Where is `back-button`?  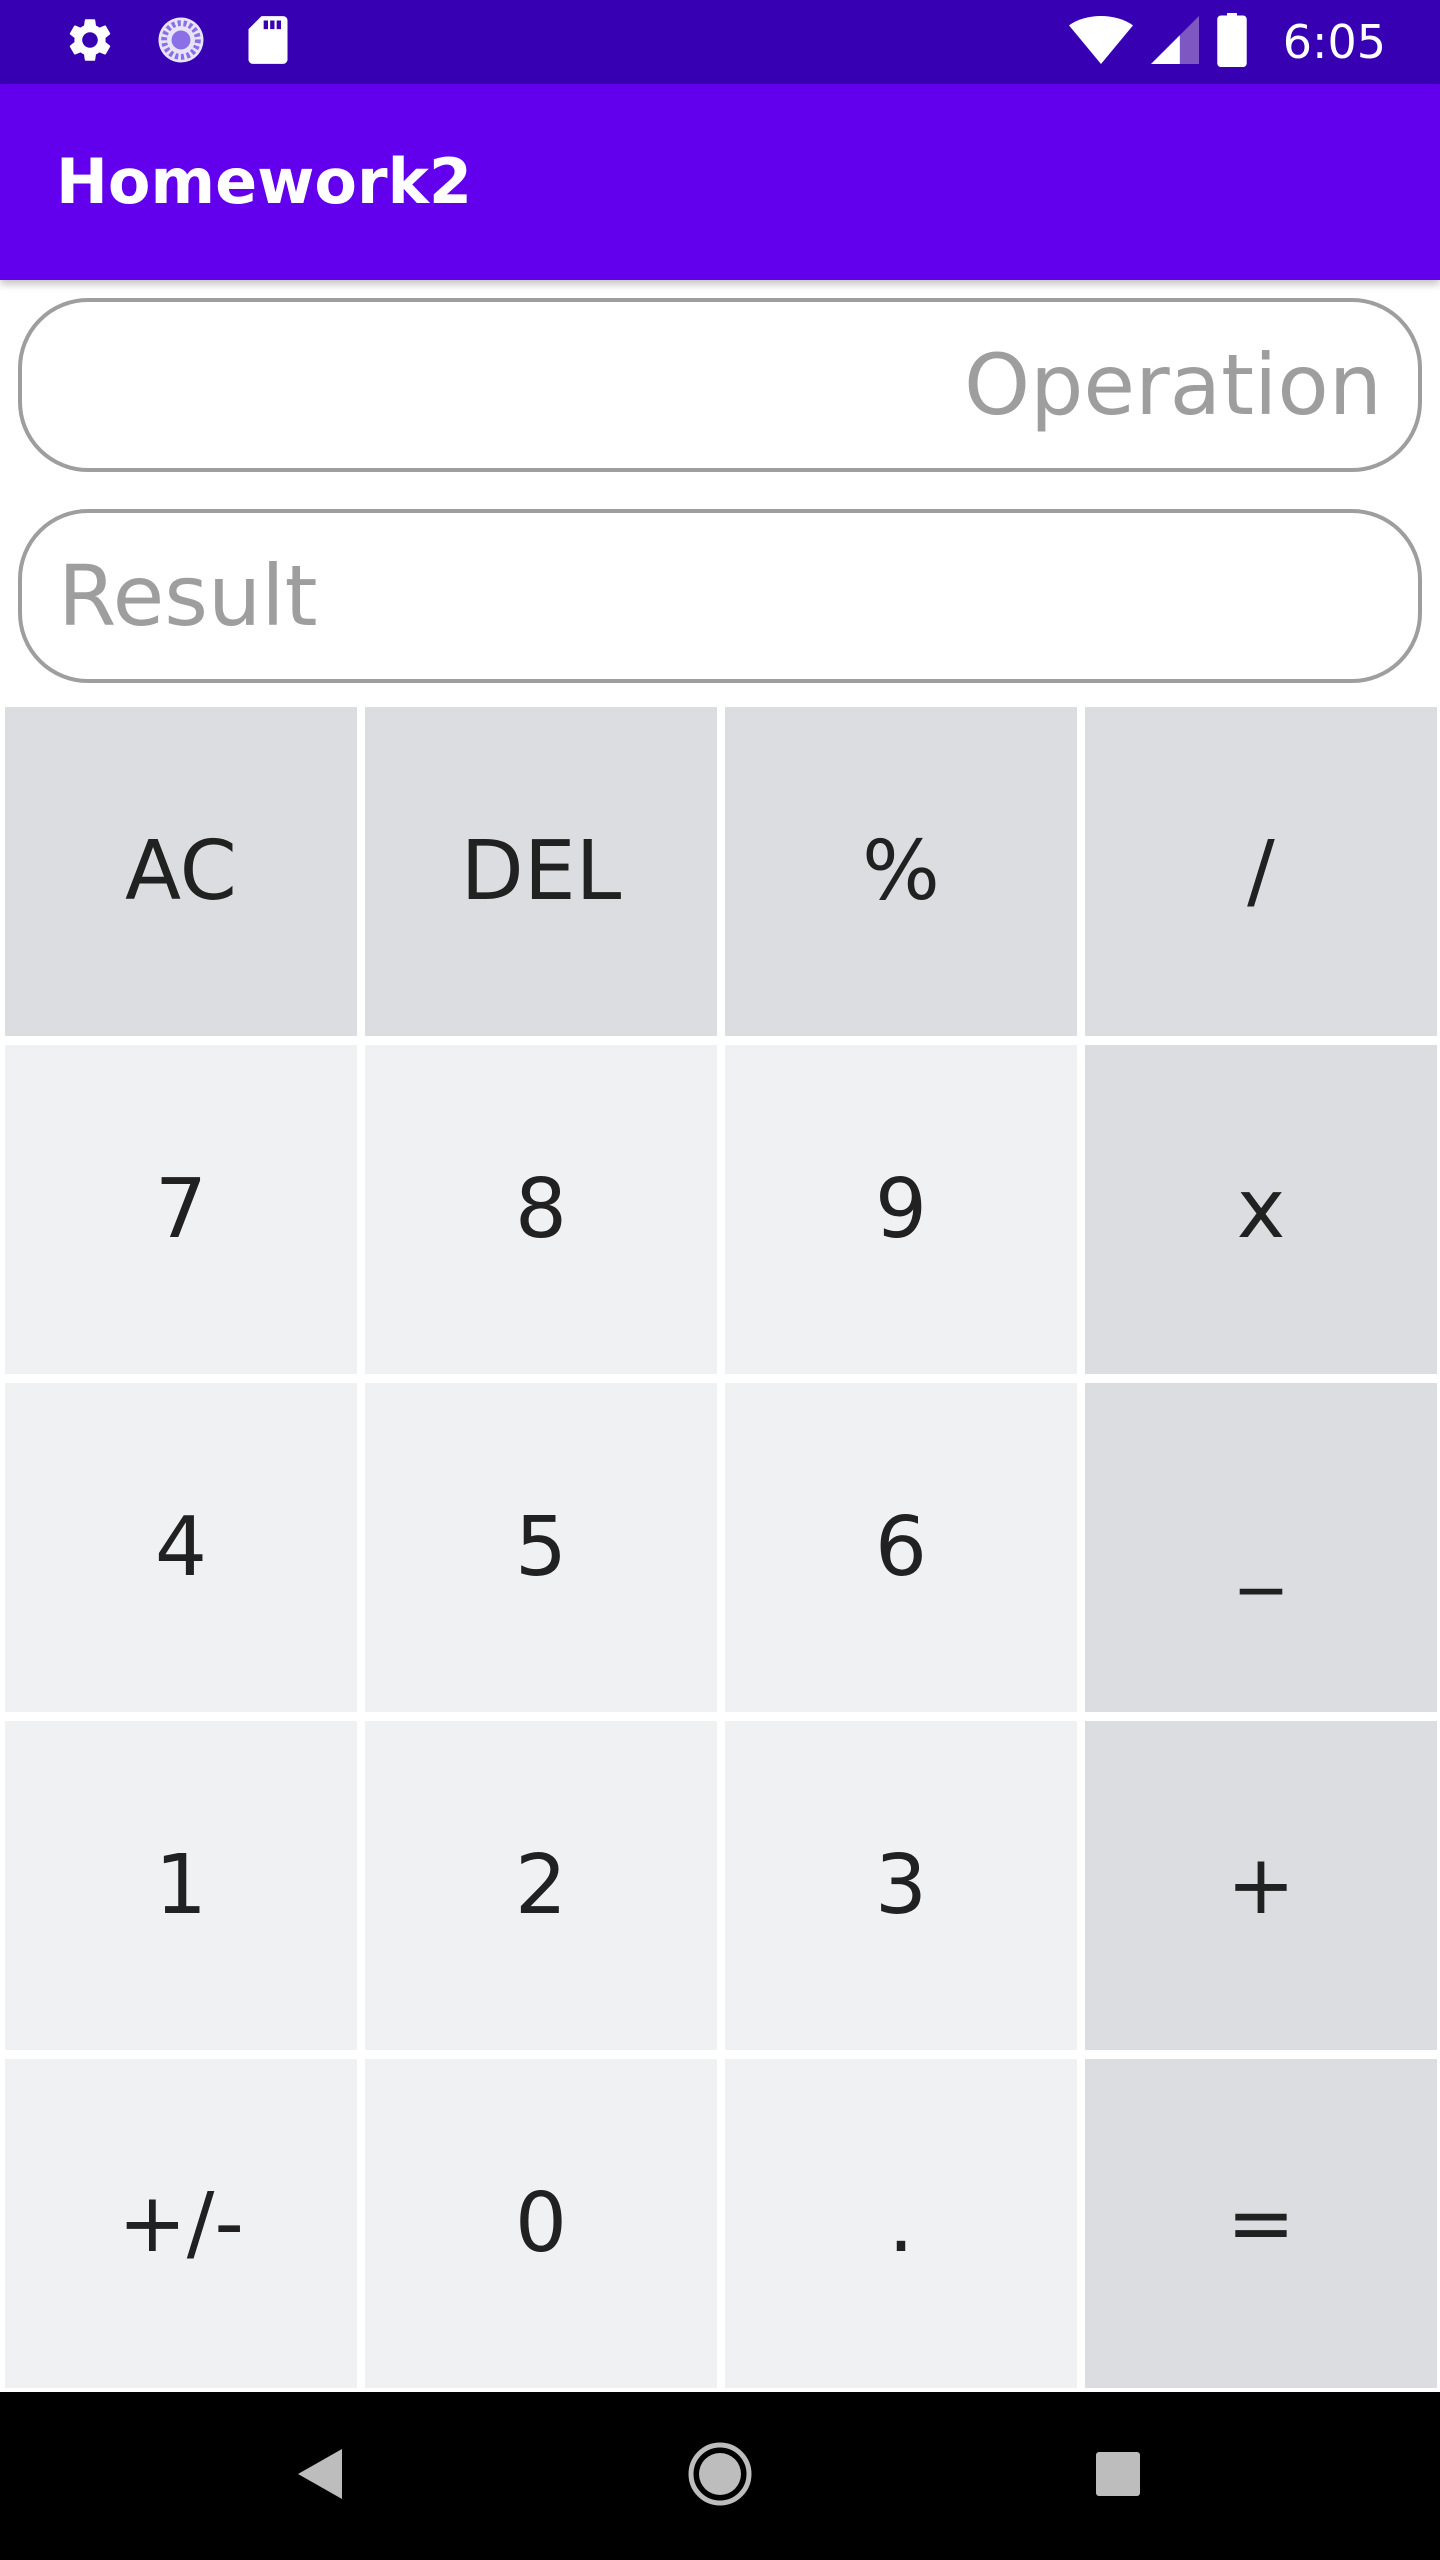 back-button is located at coordinates (320, 2476).